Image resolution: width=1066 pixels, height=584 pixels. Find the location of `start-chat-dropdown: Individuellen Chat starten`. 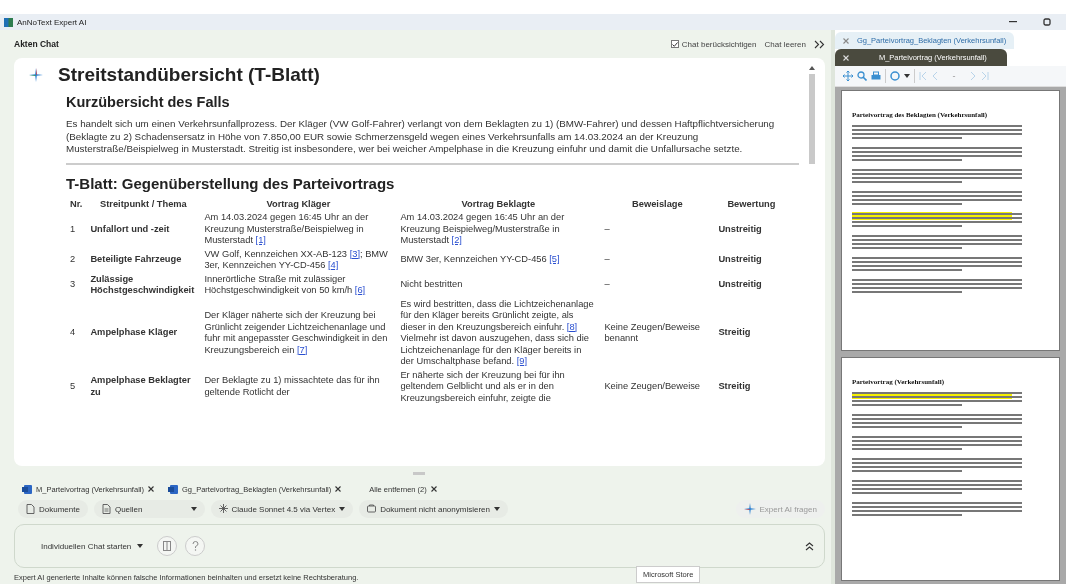

start-chat-dropdown: Individuellen Chat starten is located at coordinates (92, 546).